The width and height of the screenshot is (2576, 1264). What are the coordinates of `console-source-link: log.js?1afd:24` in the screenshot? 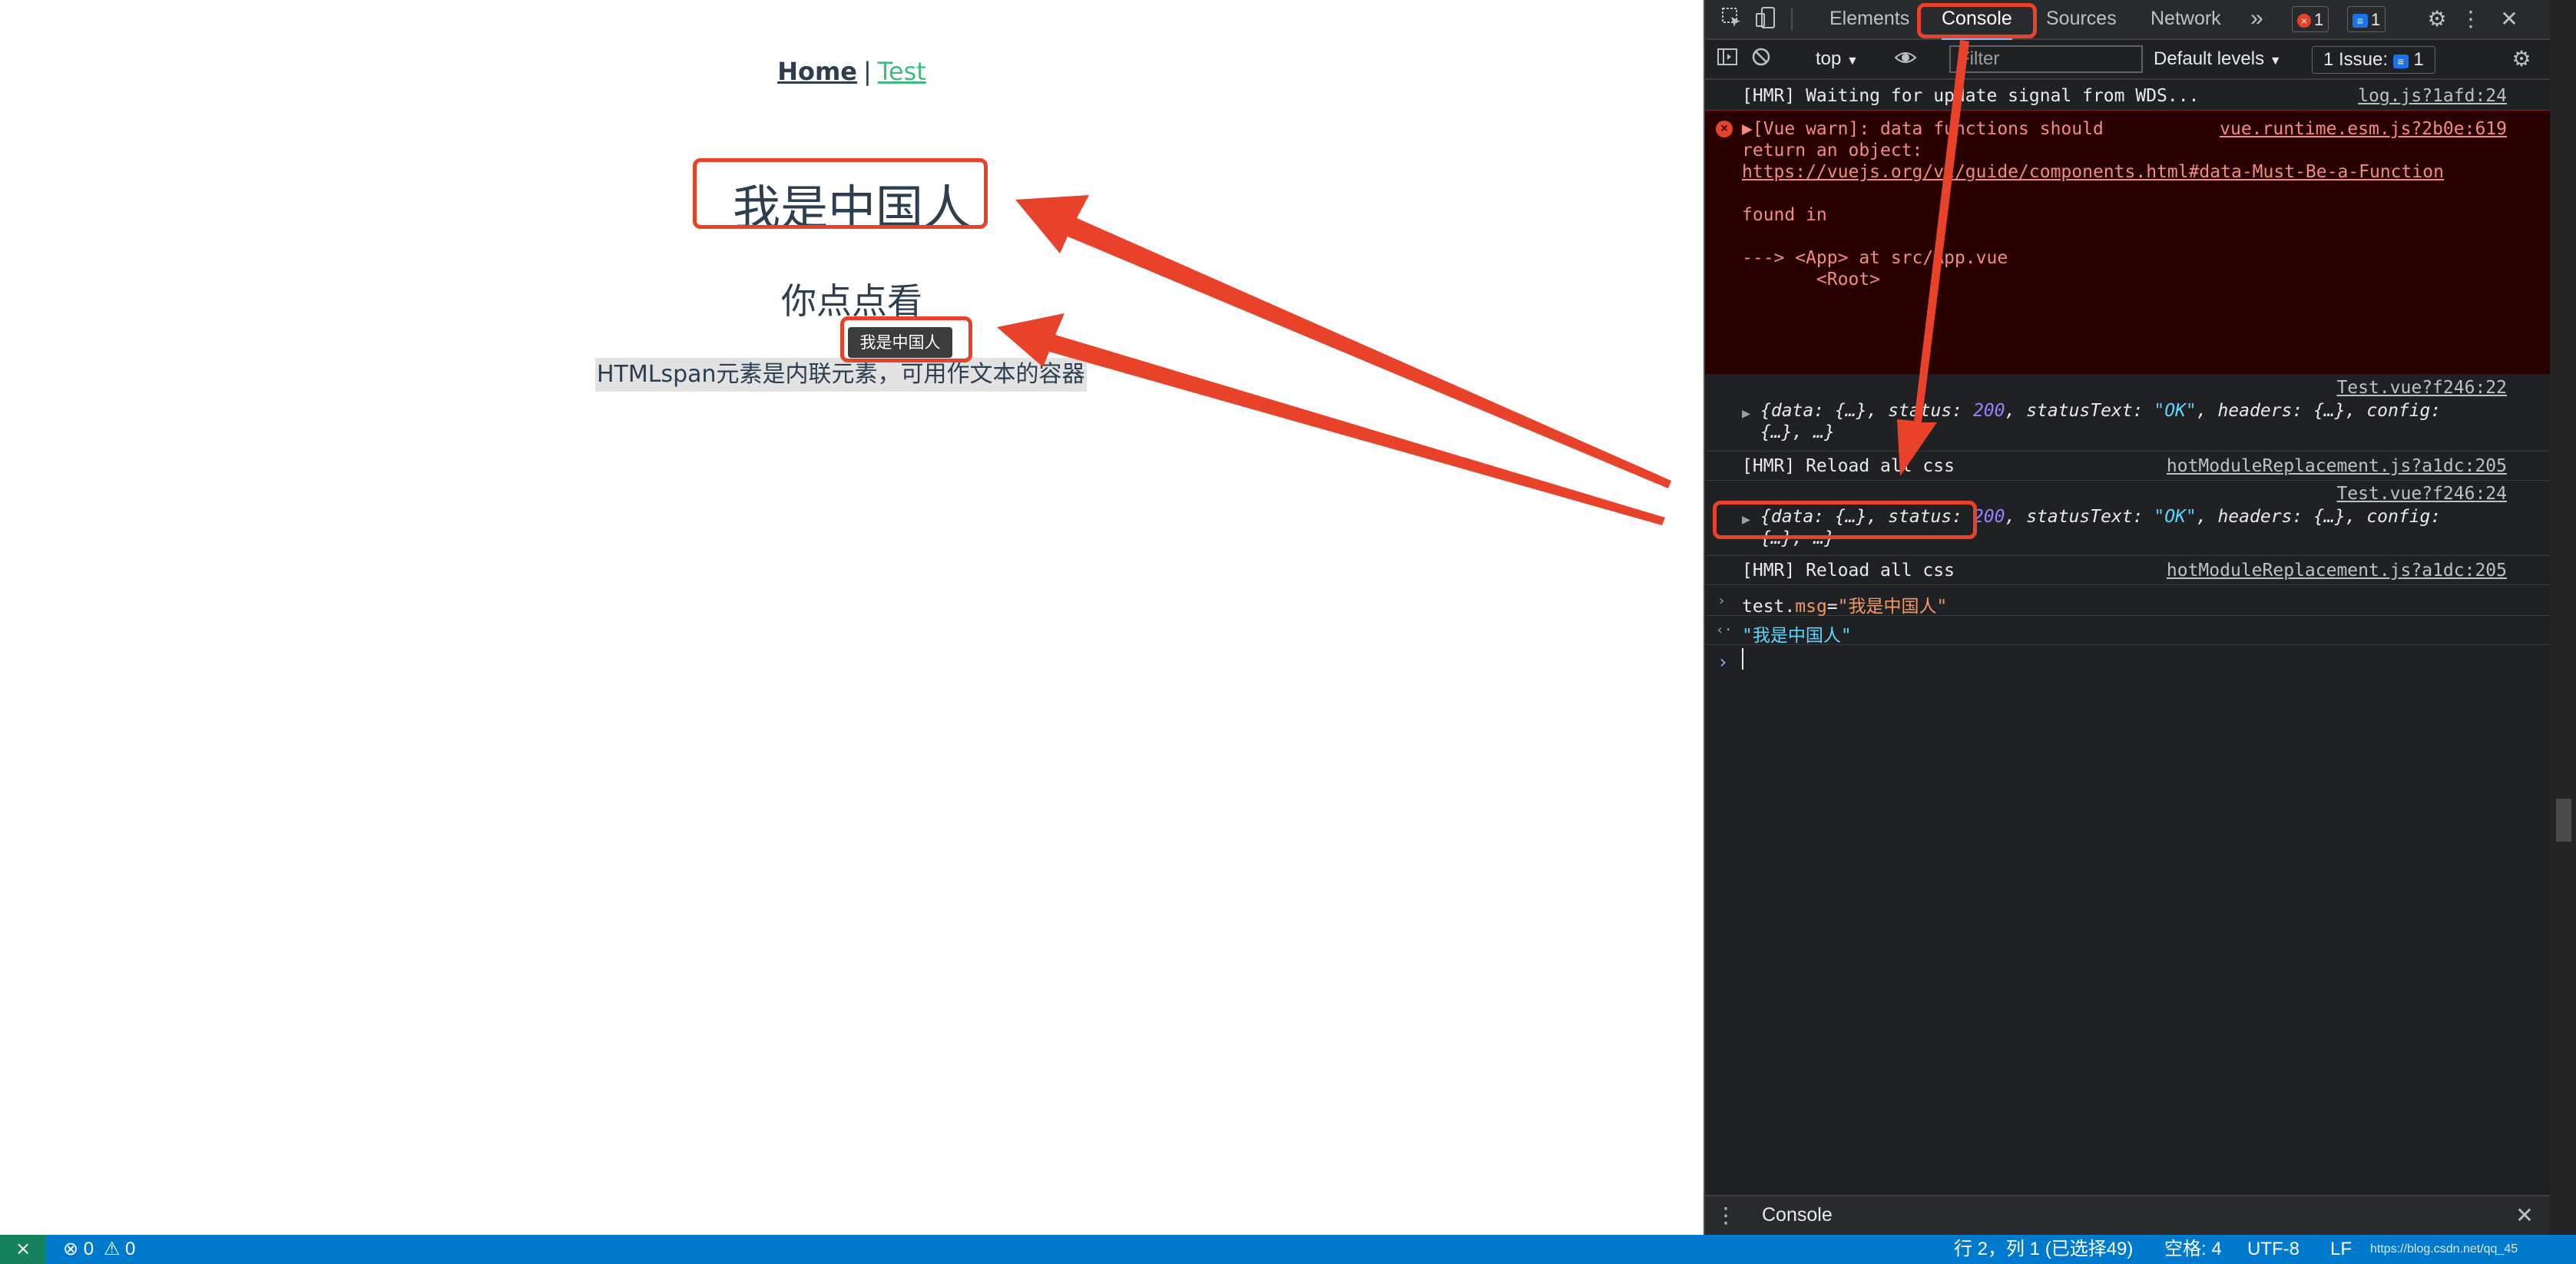 It's located at (2432, 96).